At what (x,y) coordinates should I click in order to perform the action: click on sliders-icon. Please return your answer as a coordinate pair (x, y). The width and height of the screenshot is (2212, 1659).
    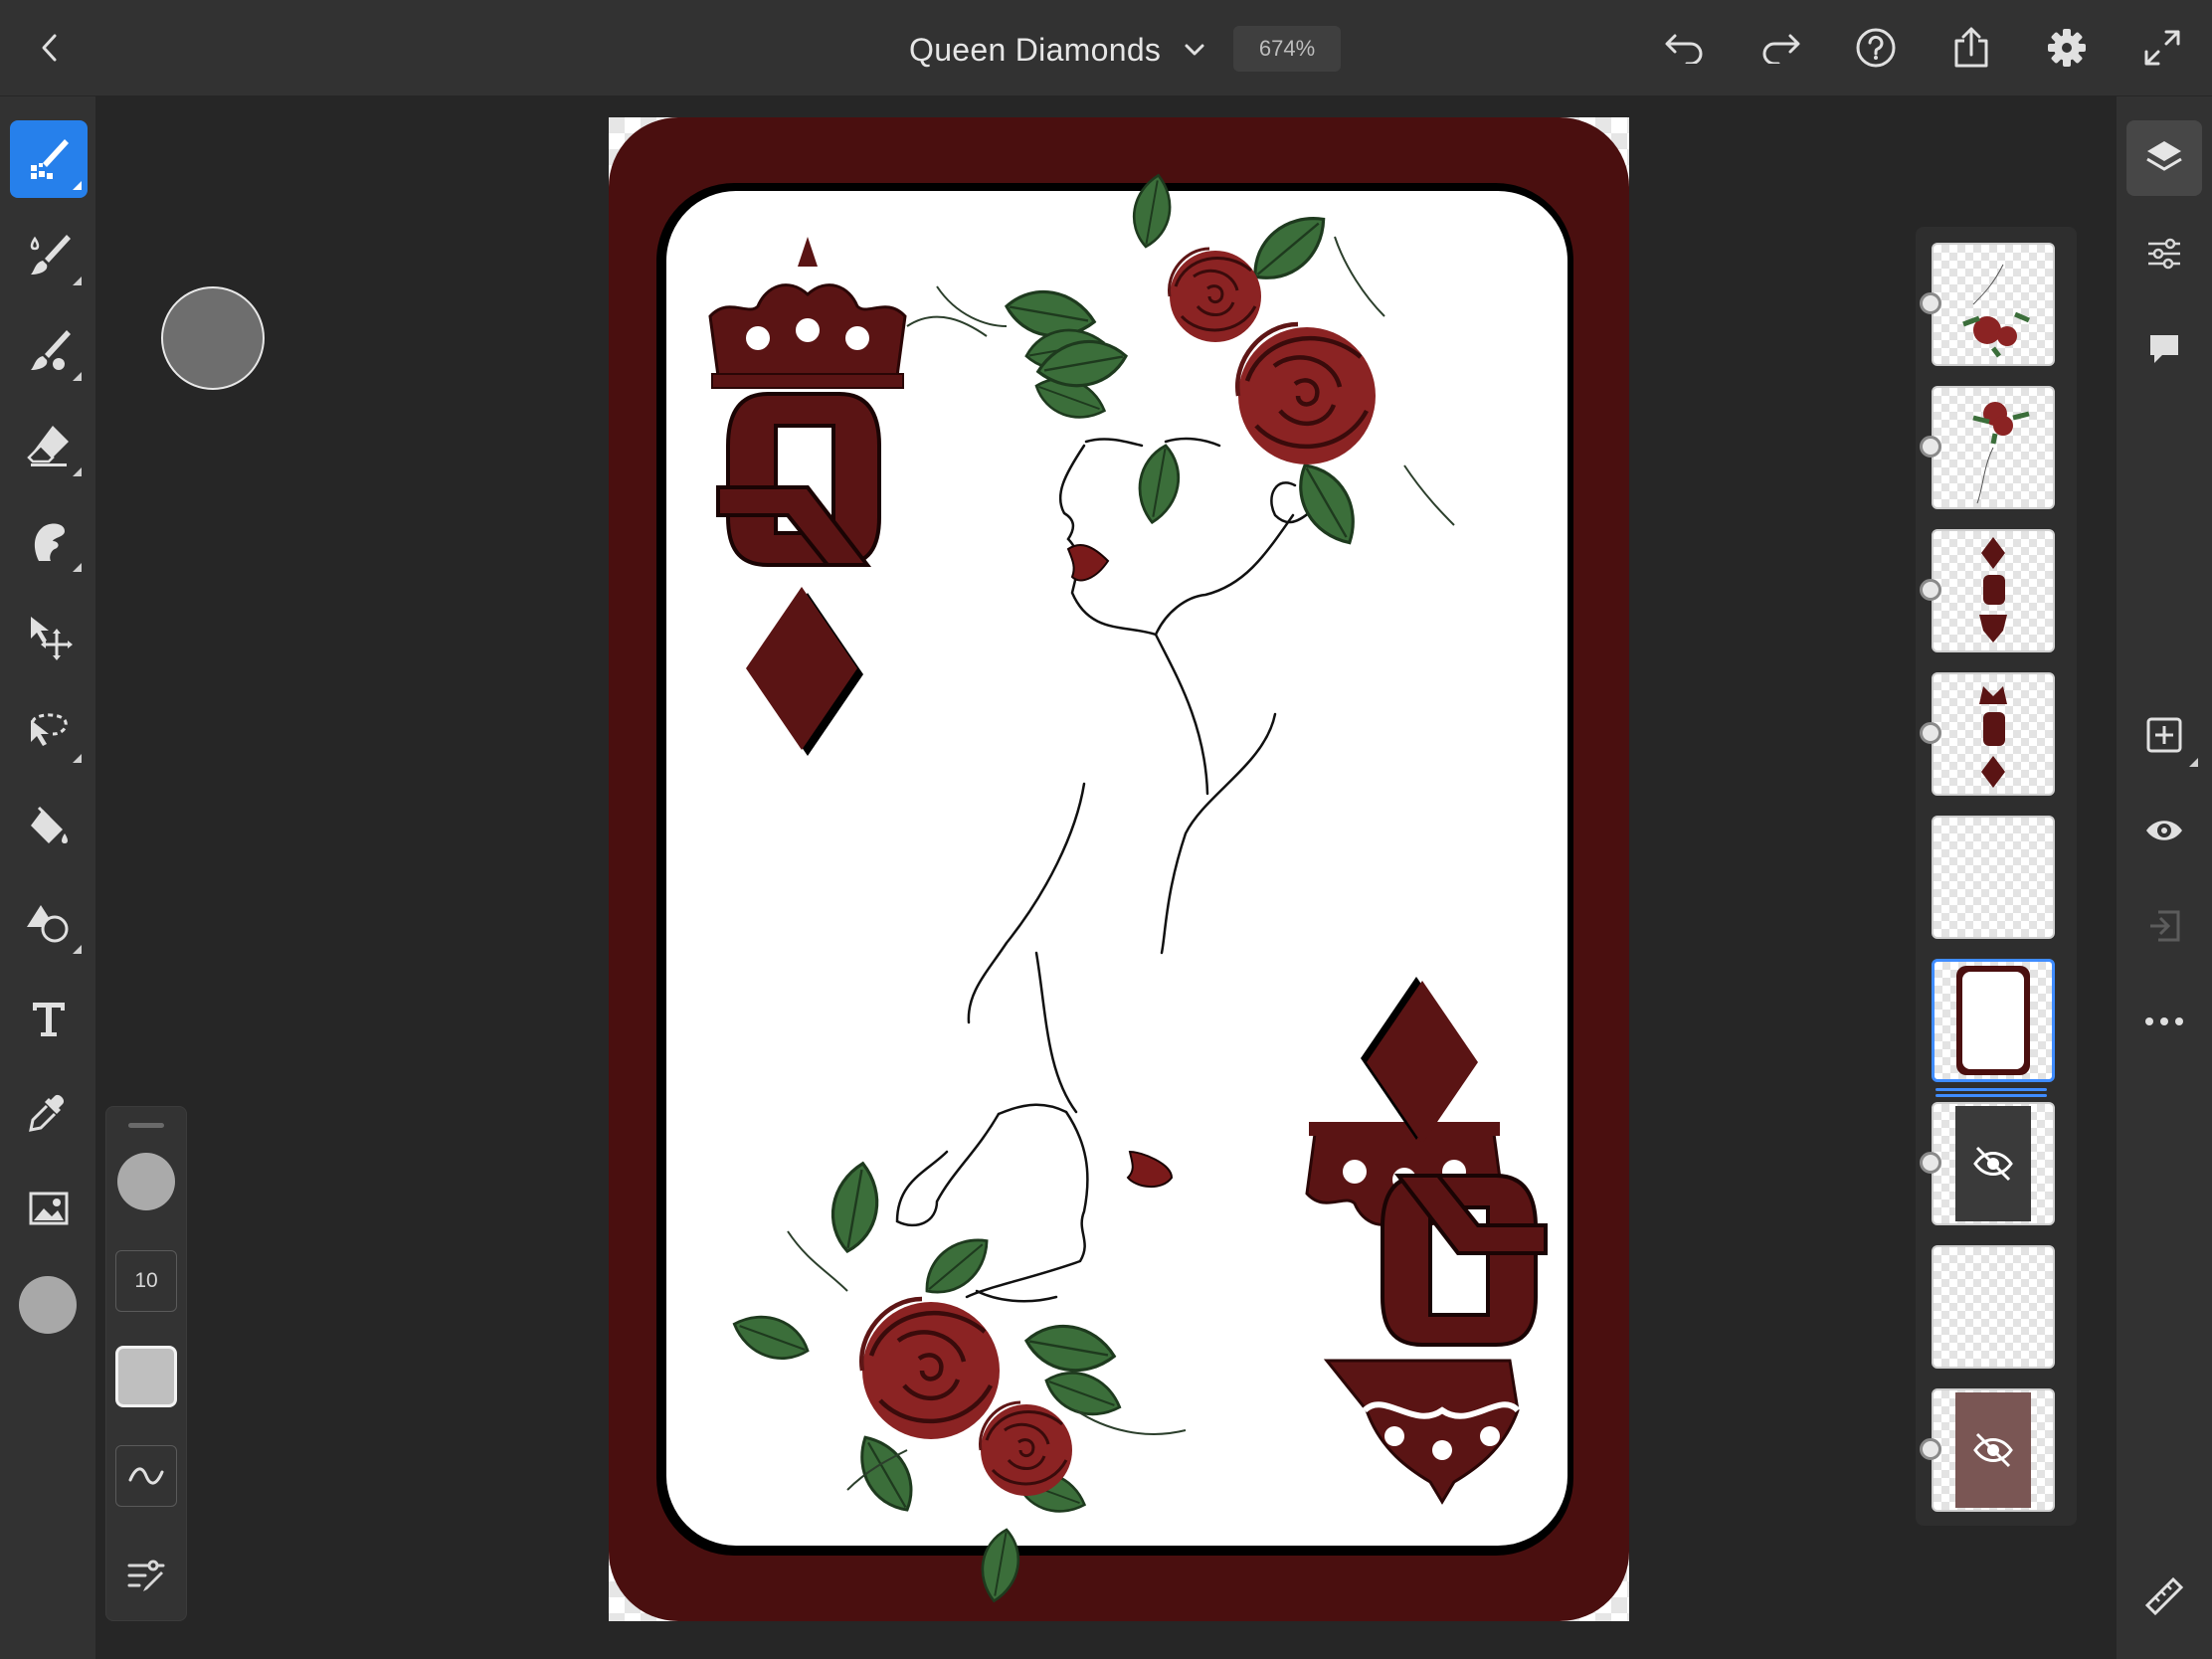
    Looking at the image, I should click on (2164, 254).